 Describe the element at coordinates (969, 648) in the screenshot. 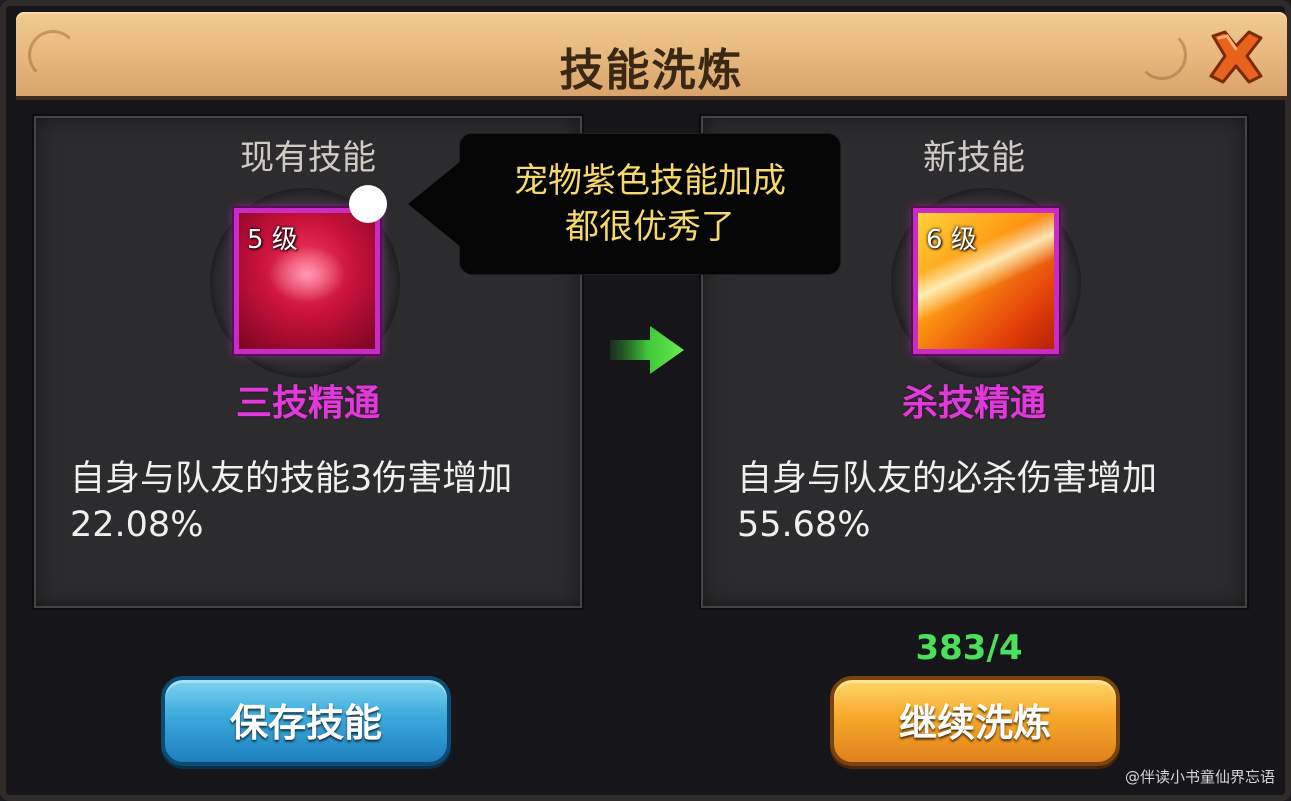

I see `refine-count: 383/4` at that location.